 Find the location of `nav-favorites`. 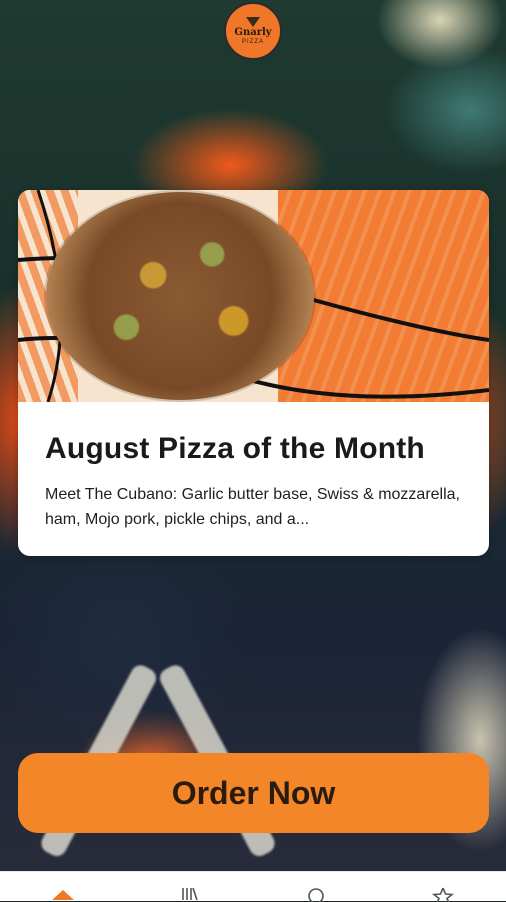

nav-favorites is located at coordinates (443, 887).